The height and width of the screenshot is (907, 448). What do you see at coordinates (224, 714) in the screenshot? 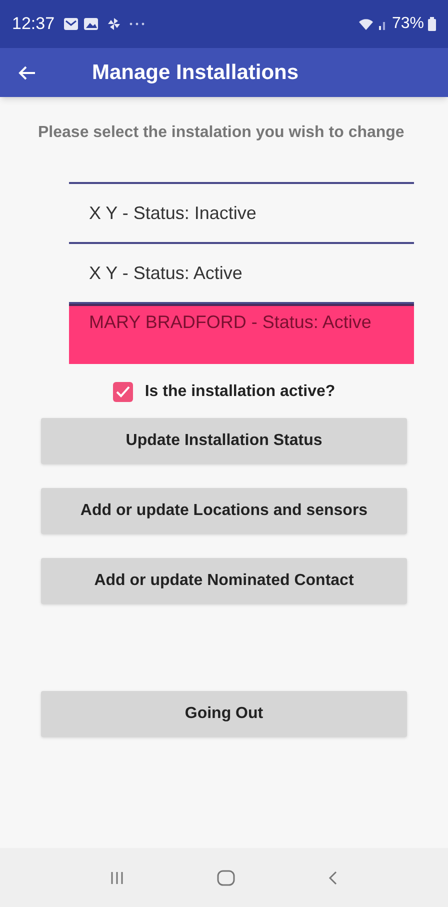
I see `action-button: Going Out` at bounding box center [224, 714].